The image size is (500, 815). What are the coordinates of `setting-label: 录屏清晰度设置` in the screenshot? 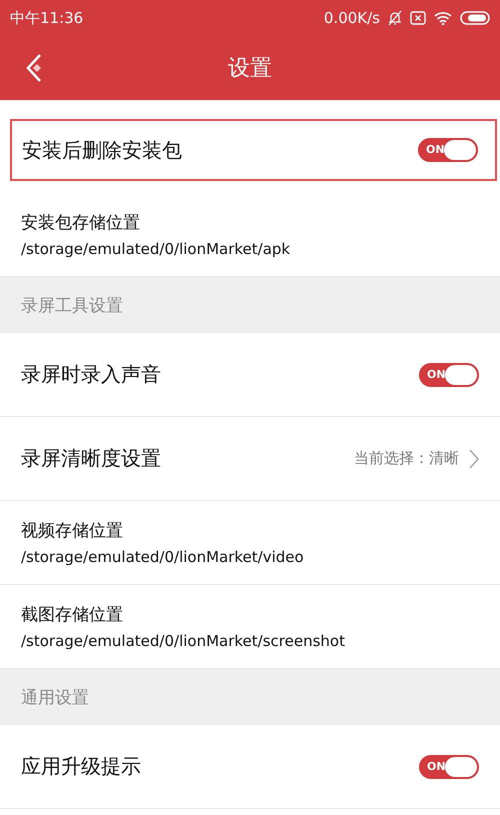 It's located at (91, 458).